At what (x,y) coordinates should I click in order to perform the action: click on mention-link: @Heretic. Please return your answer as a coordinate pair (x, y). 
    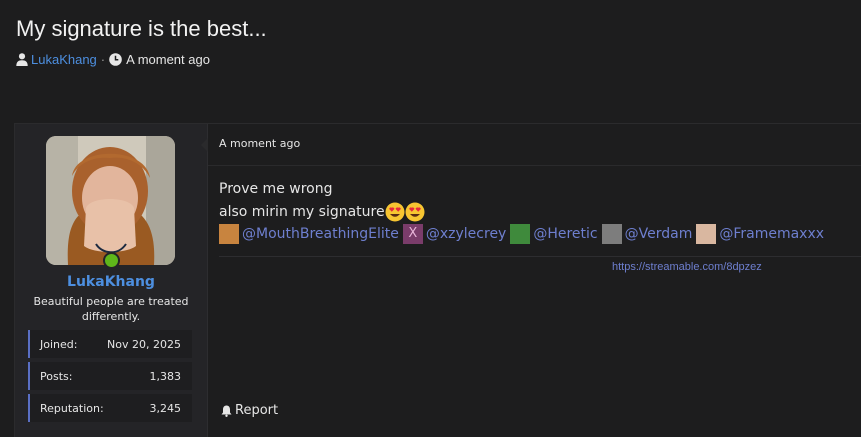
    Looking at the image, I should click on (554, 234).